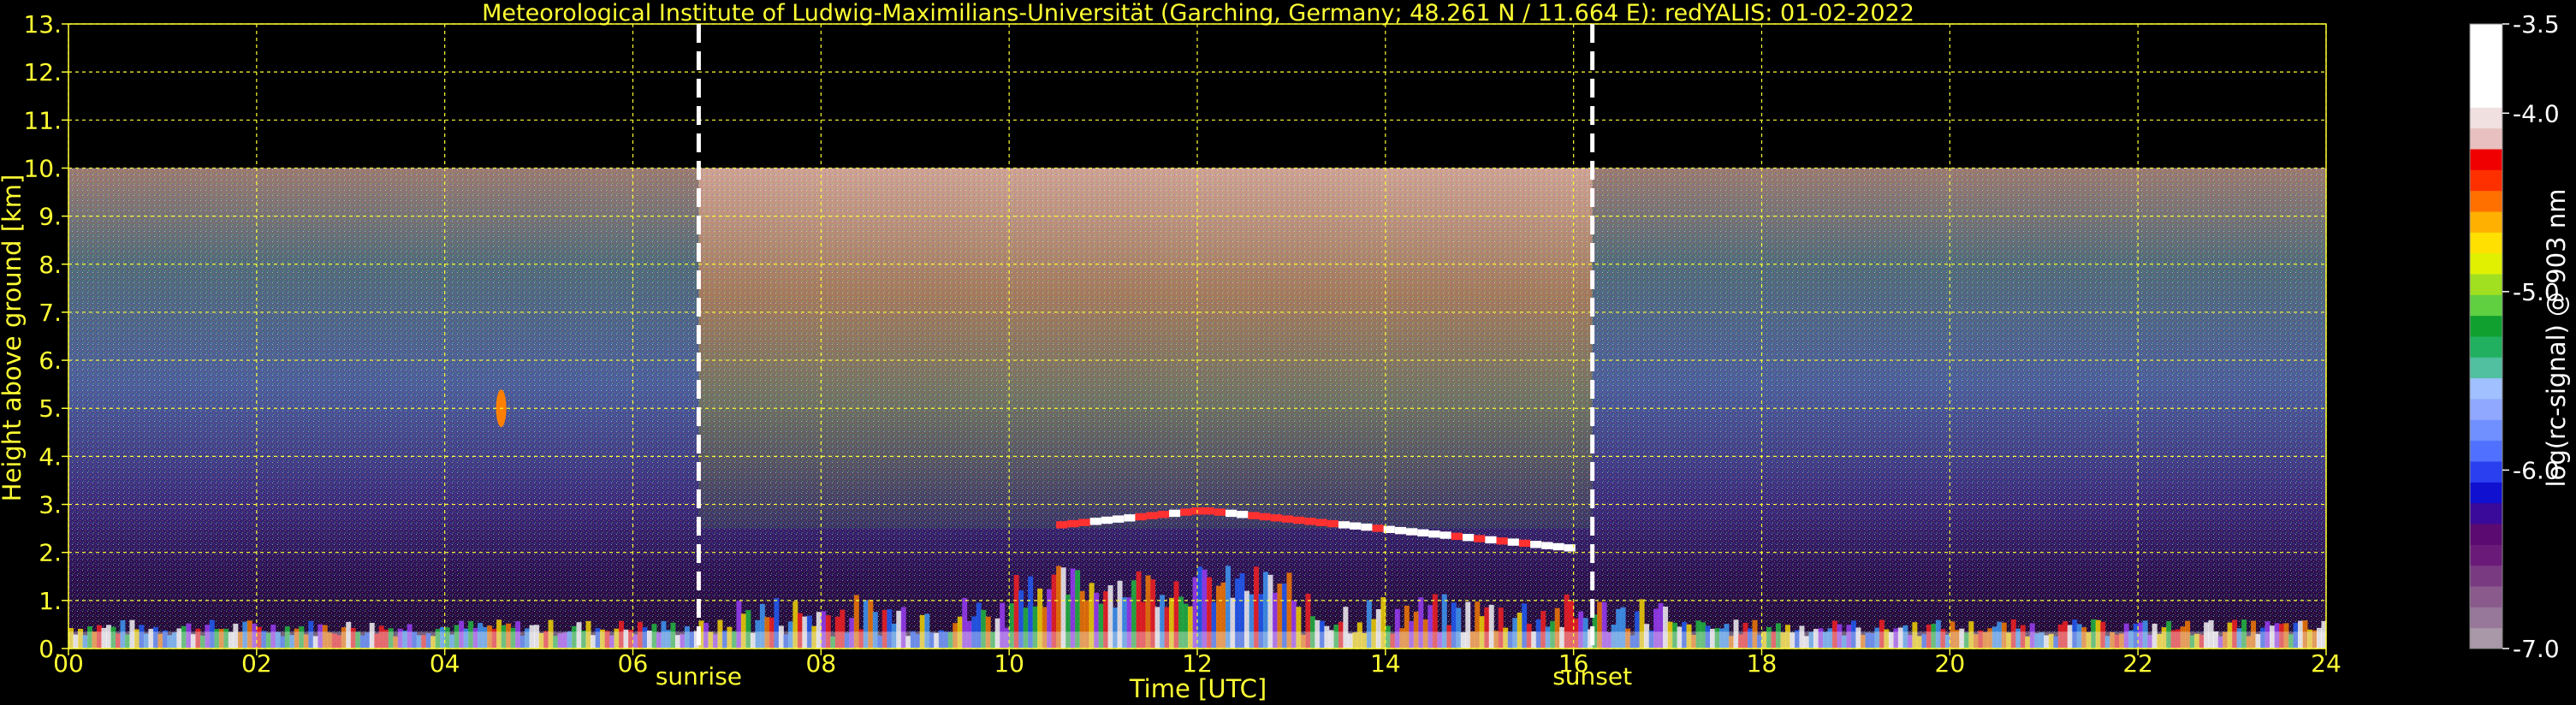 The image size is (2576, 705). Describe the element at coordinates (42, 168) in the screenshot. I see `y-tick-label: 10.` at that location.